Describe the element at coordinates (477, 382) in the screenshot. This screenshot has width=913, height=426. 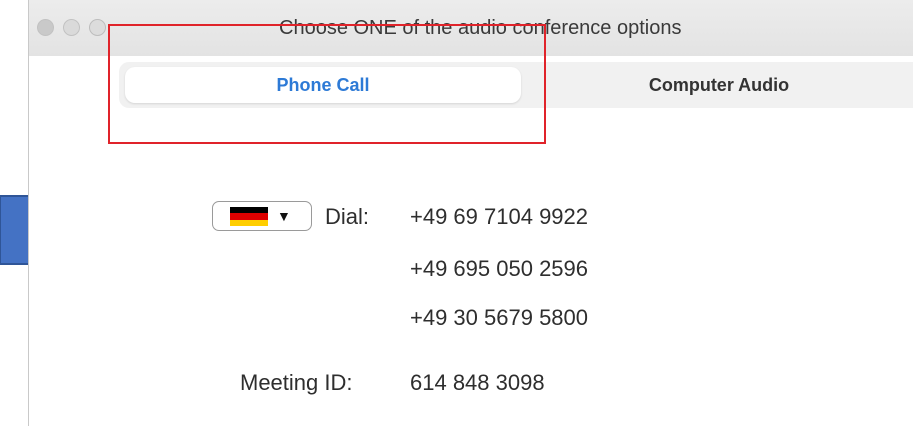
I see `meeting-id-value: 614 848 3098` at that location.